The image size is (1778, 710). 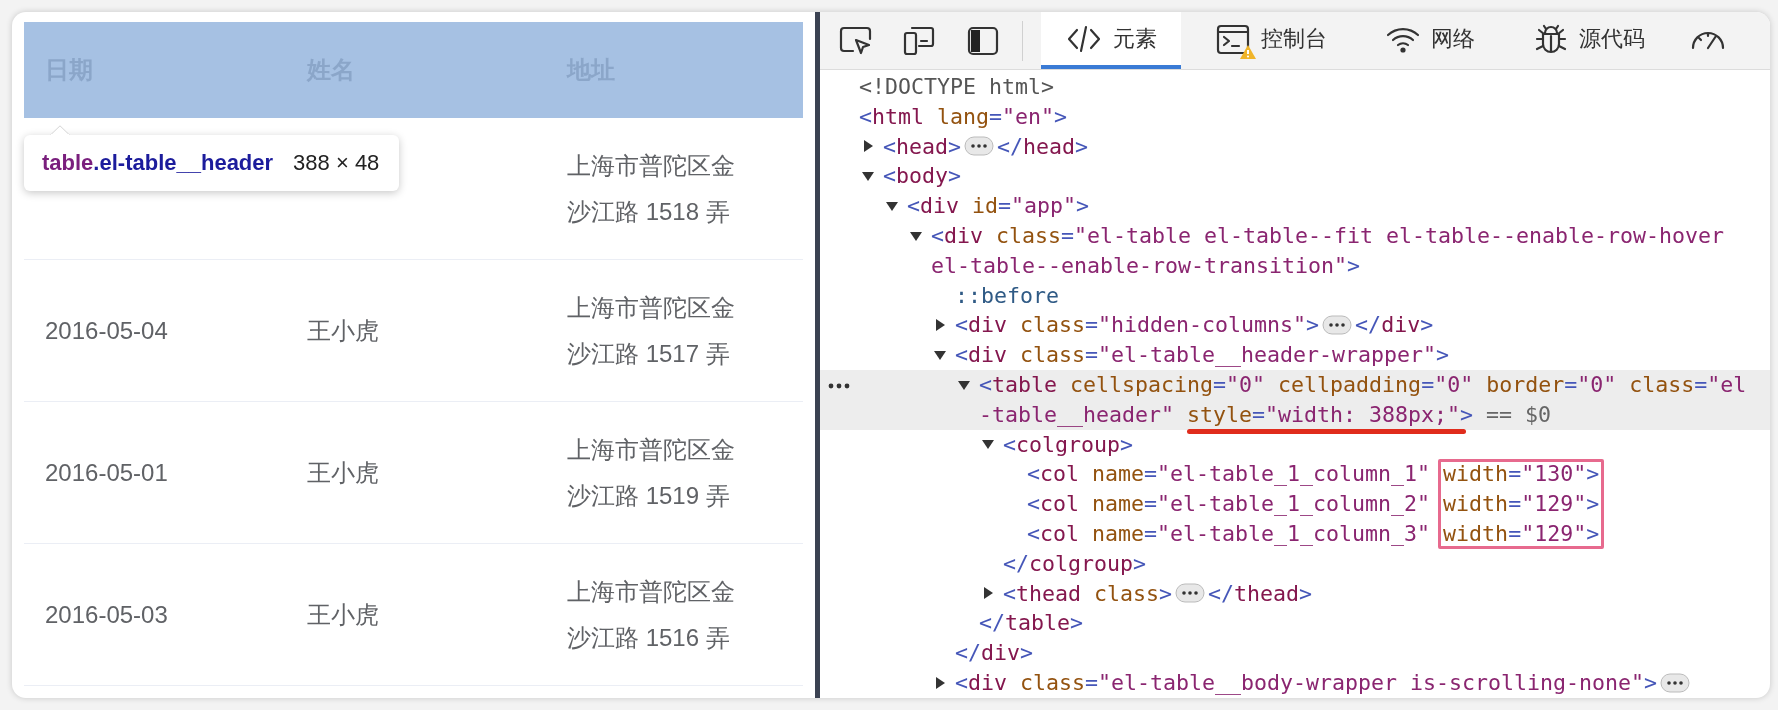 What do you see at coordinates (1007, 295) in the screenshot?
I see `code-text: ::before` at bounding box center [1007, 295].